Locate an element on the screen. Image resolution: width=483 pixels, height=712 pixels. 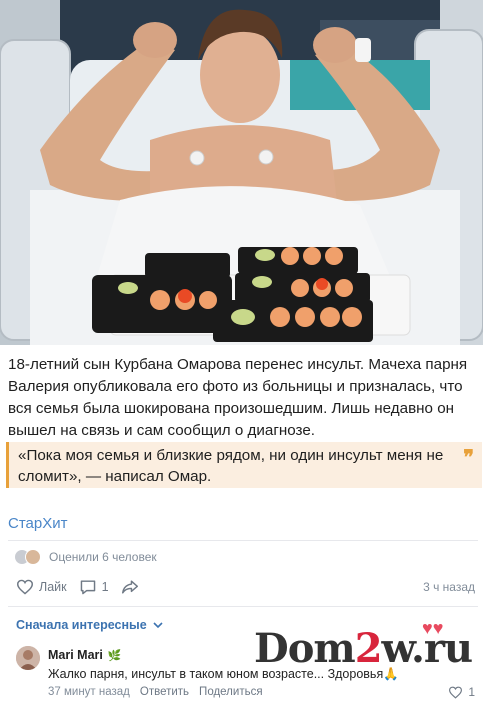
comment-meta: 37 минут назад Ответить Поделиться is located at coordinates (155, 692).